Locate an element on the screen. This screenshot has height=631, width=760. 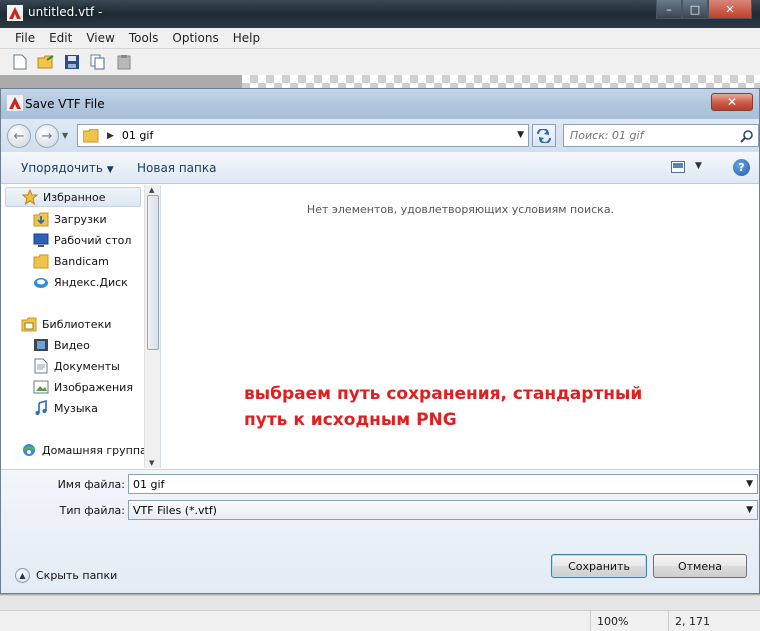
nav-libraries: Библиотеки is located at coordinates (66, 324).